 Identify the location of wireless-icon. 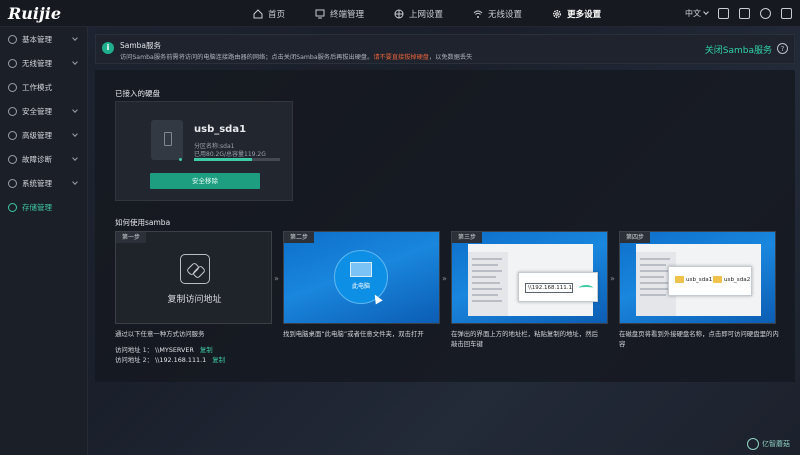
(12, 63).